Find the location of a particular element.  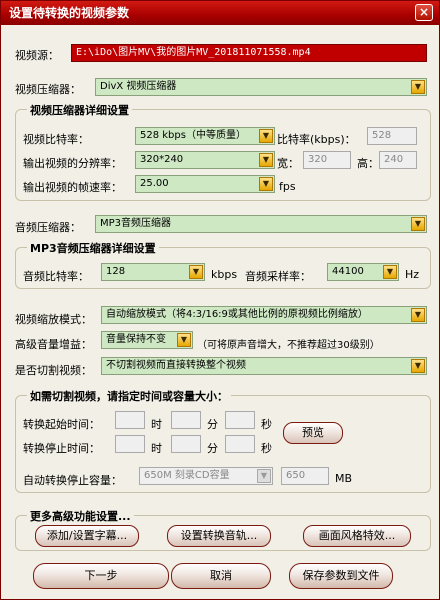

width-label: 宽： is located at coordinates (288, 163).